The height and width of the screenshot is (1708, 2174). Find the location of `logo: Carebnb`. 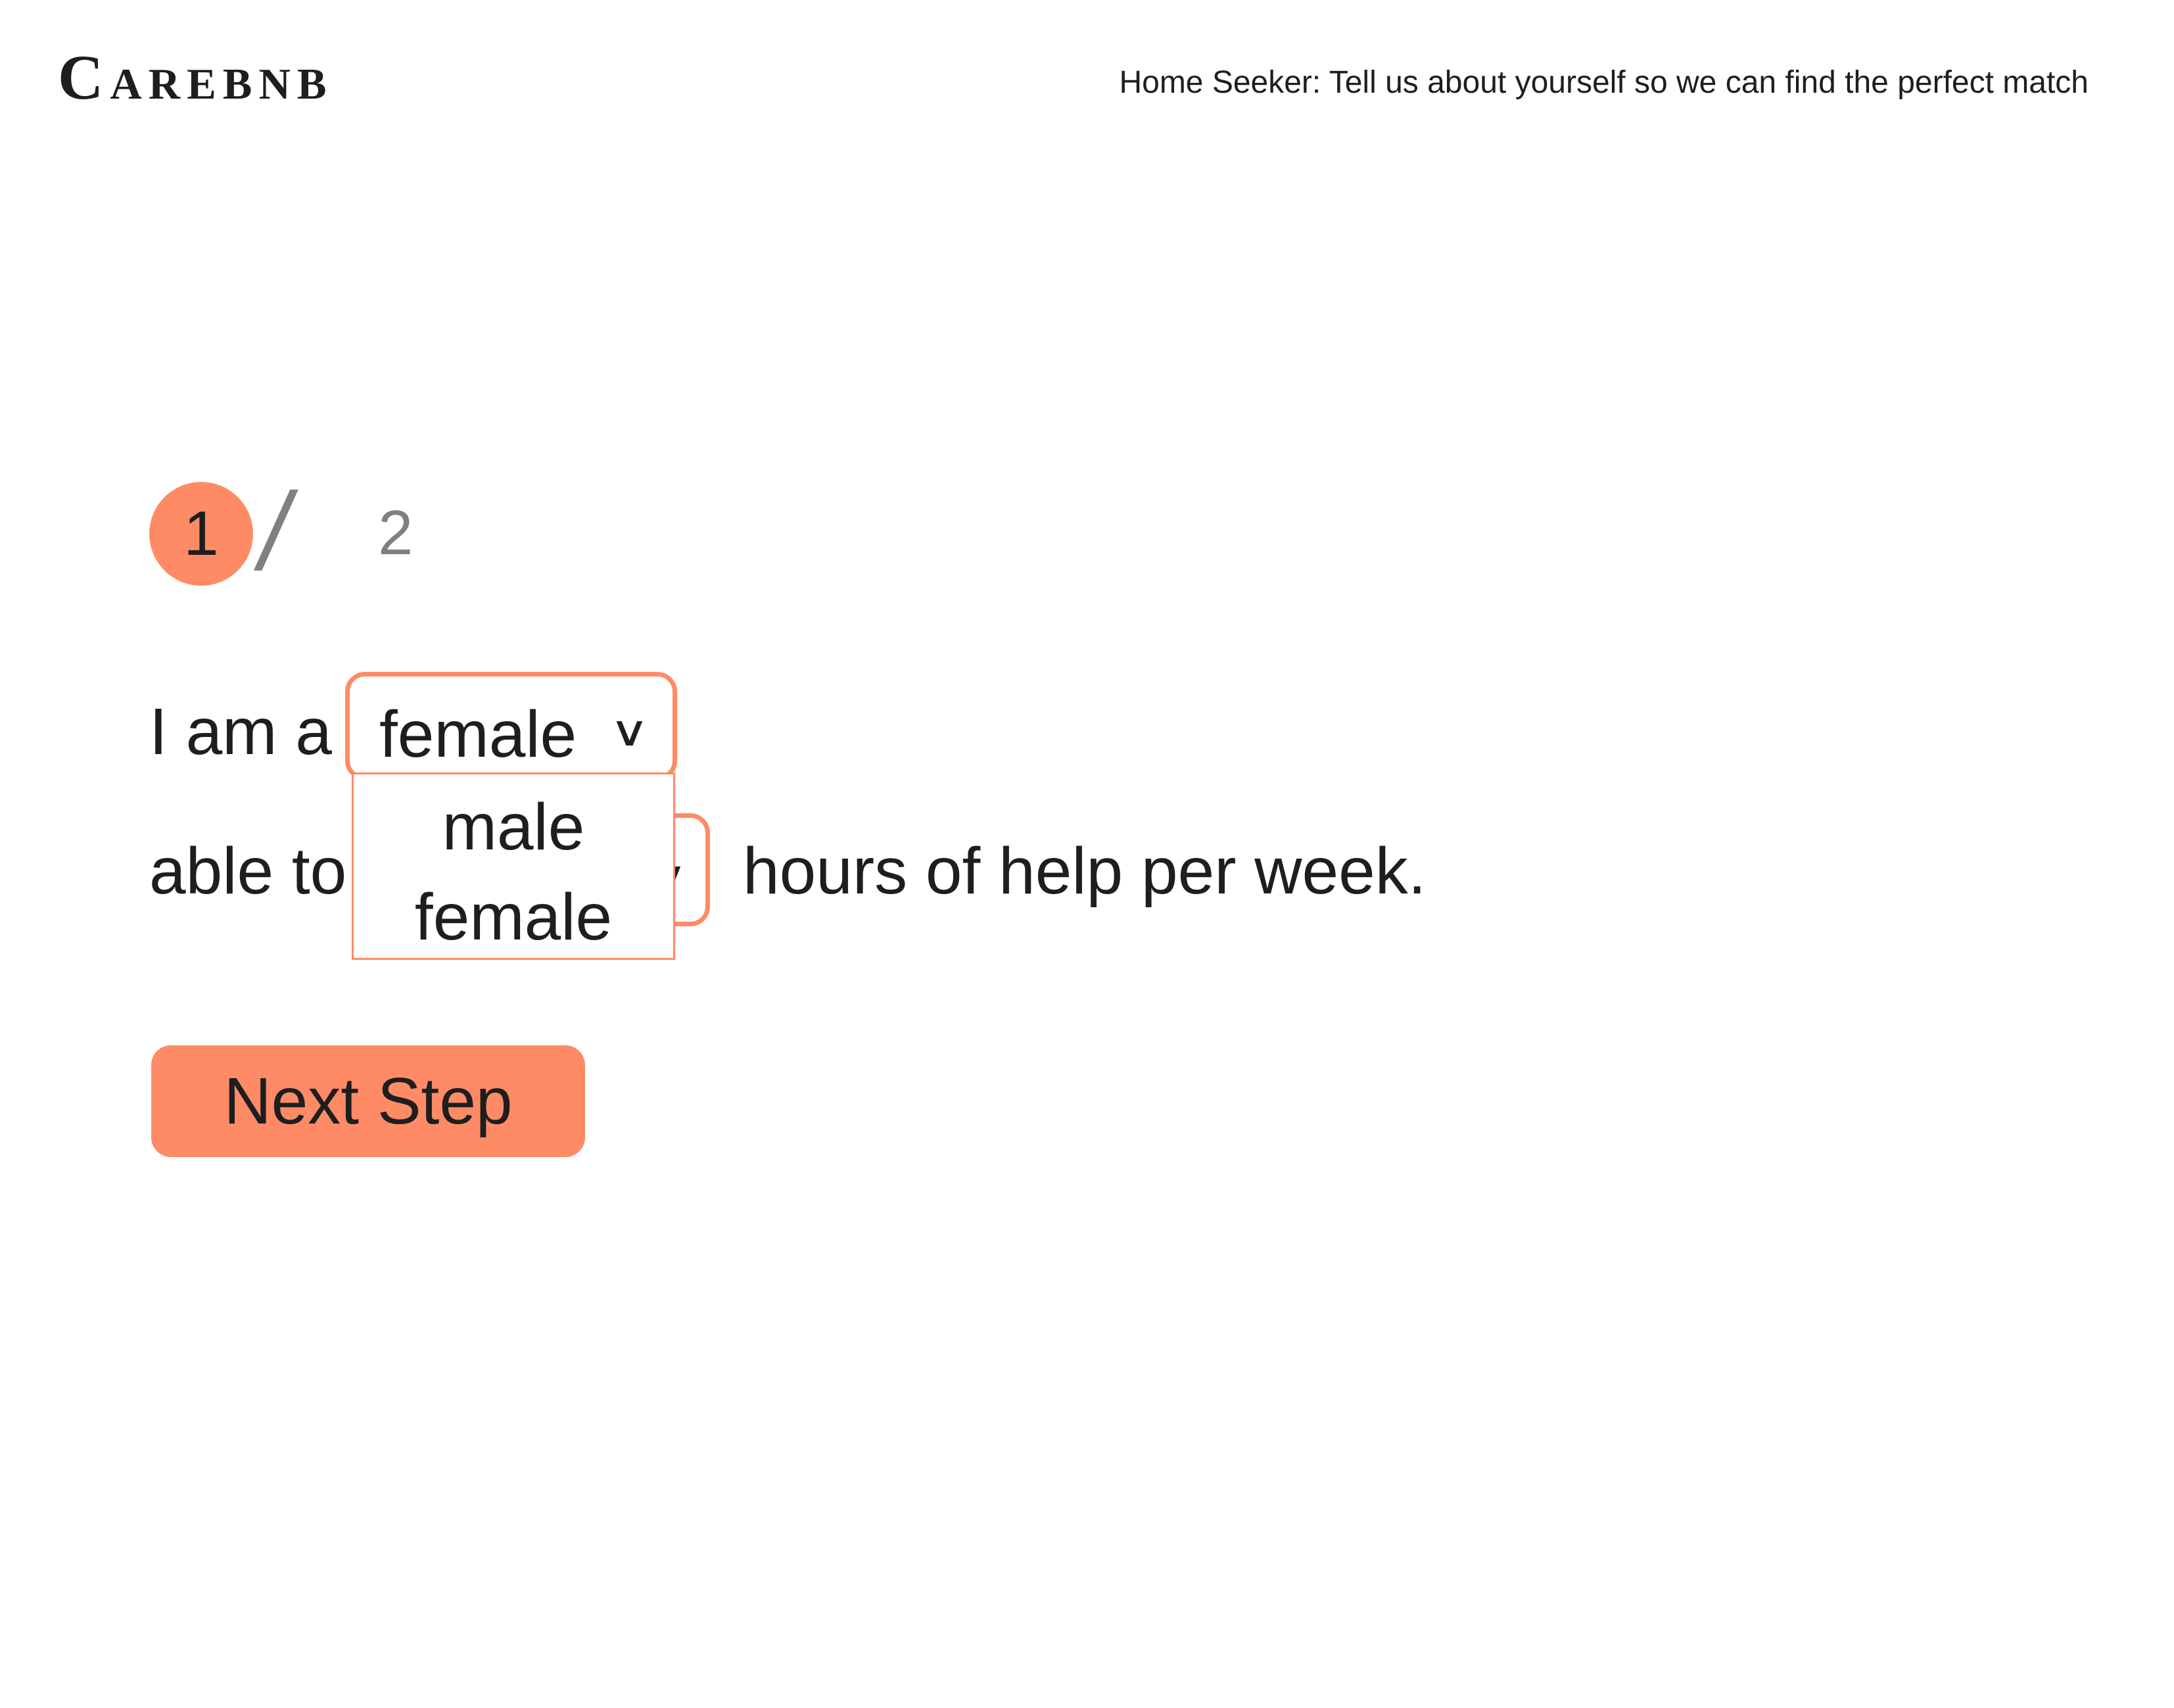

logo: Carebnb is located at coordinates (195, 77).